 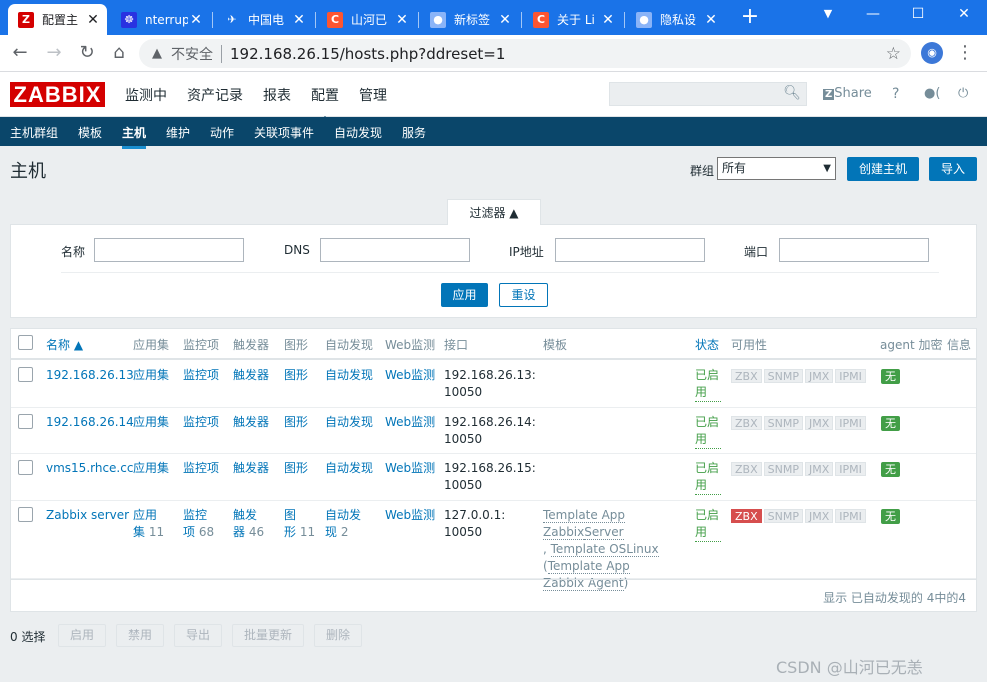 I want to click on browser-tab: Z 配置主 ✕, so click(x=57, y=19).